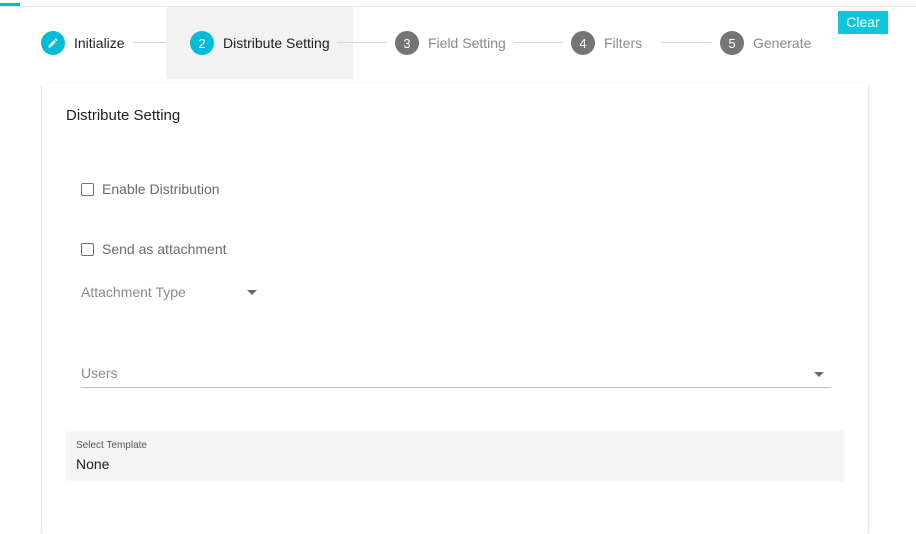  I want to click on pencil-icon, so click(53, 43).